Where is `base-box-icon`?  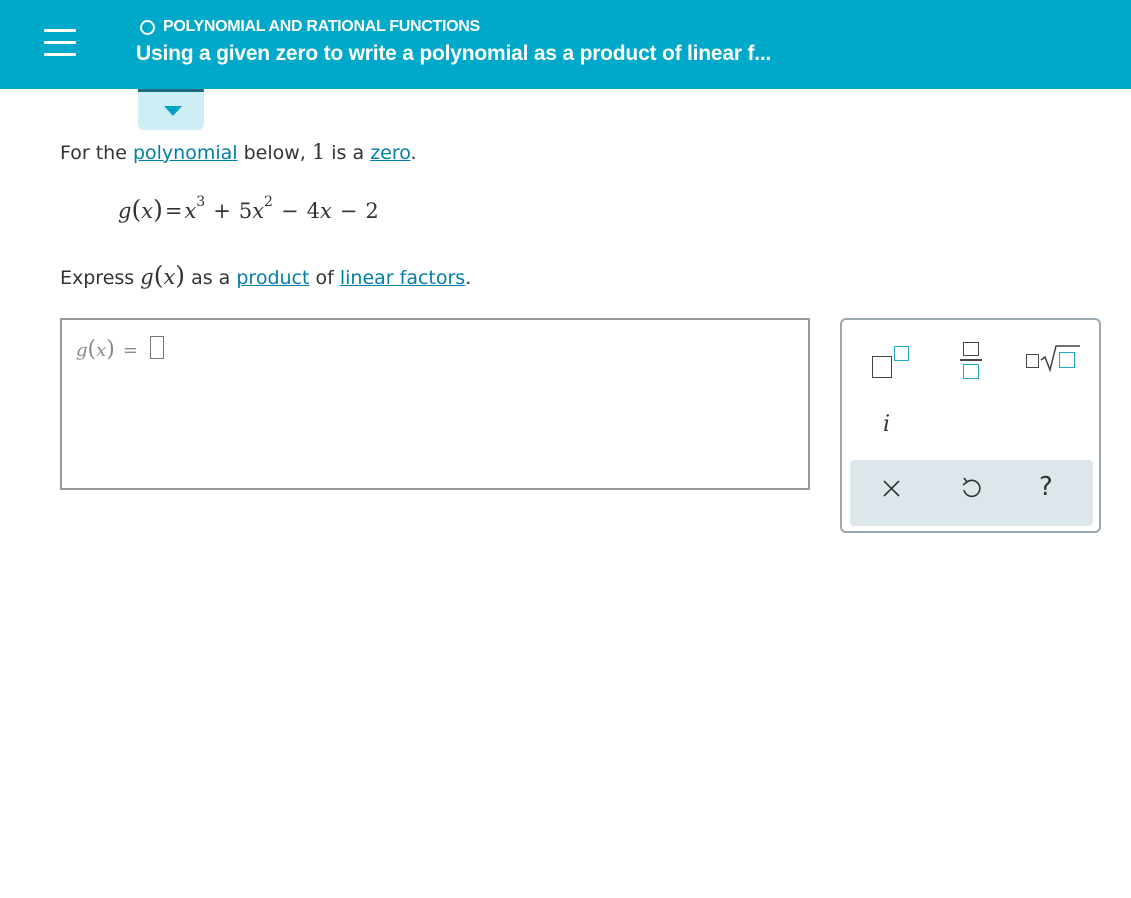 base-box-icon is located at coordinates (882, 367).